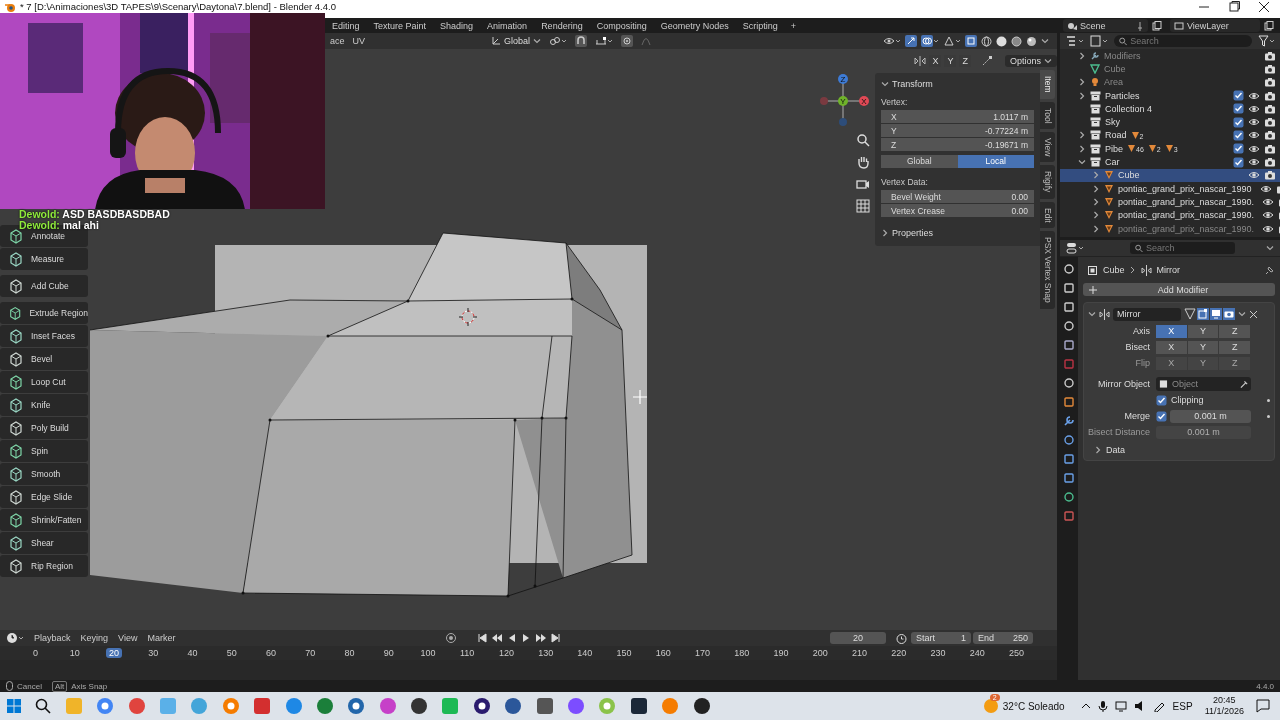 Image resolution: width=1280 pixels, height=720 pixels. Describe the element at coordinates (1099, 41) in the screenshot. I see `display-mode-icon` at that location.